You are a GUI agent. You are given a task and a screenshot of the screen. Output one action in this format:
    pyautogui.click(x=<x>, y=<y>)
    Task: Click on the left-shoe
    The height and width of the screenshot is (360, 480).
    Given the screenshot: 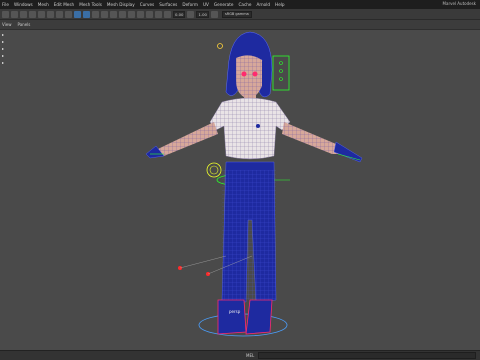 What is the action you would take?
    pyautogui.click(x=232, y=317)
    